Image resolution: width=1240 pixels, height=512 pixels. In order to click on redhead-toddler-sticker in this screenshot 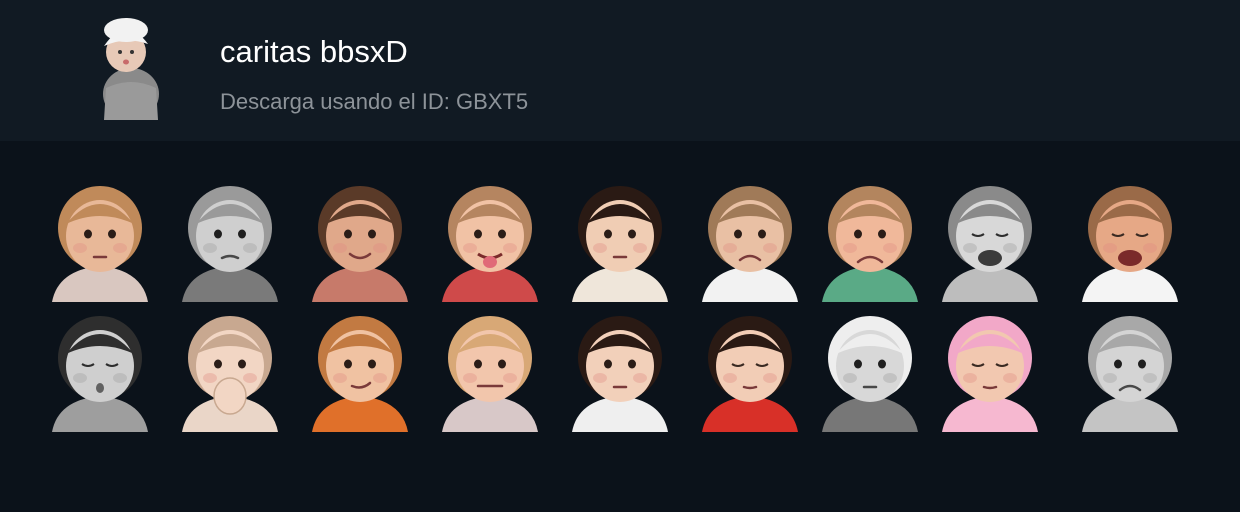, I will do `click(360, 370)`.